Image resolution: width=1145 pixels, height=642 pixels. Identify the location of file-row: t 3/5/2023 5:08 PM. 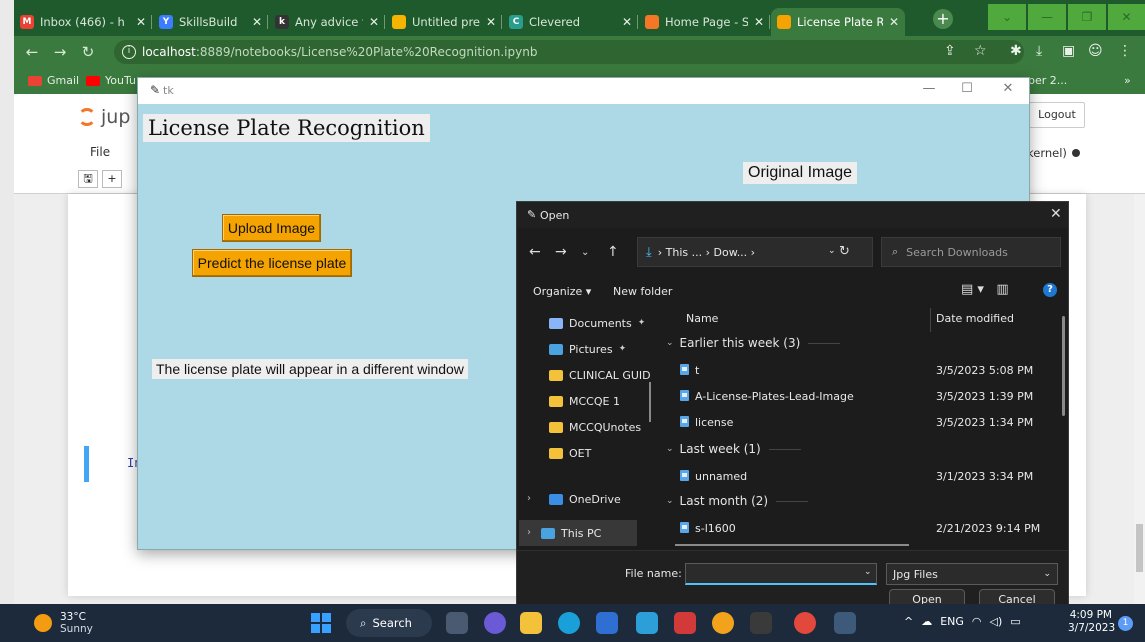
(860, 371).